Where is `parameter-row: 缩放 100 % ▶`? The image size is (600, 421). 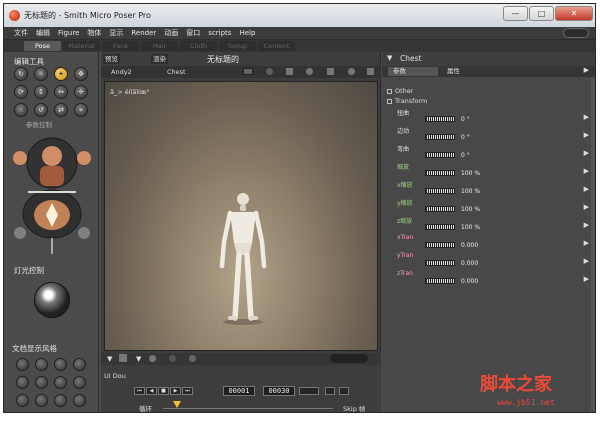
parameter-row: 缩放 100 % ▶ is located at coordinates (488, 171).